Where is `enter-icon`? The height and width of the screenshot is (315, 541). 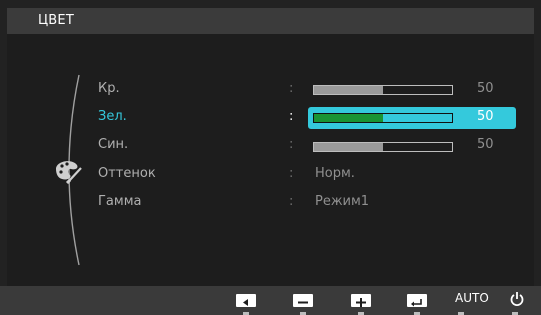 enter-icon is located at coordinates (417, 300).